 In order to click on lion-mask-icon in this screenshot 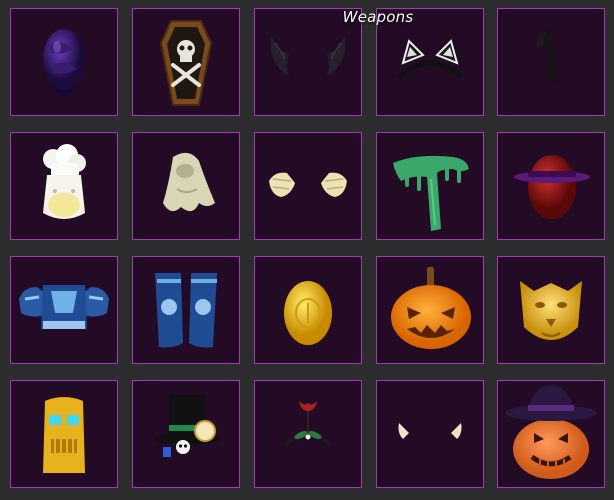, I will do `click(551, 310)`.